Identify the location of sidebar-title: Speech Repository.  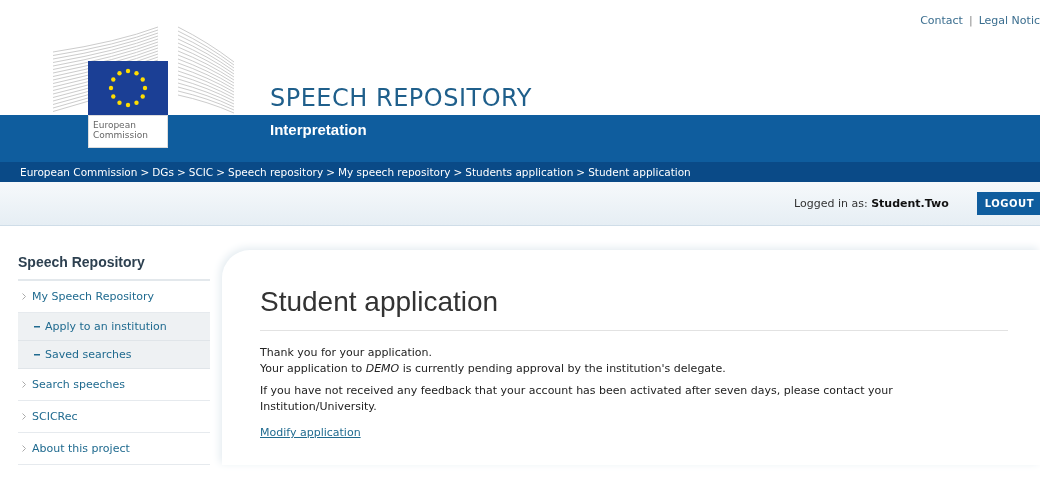
(114, 263).